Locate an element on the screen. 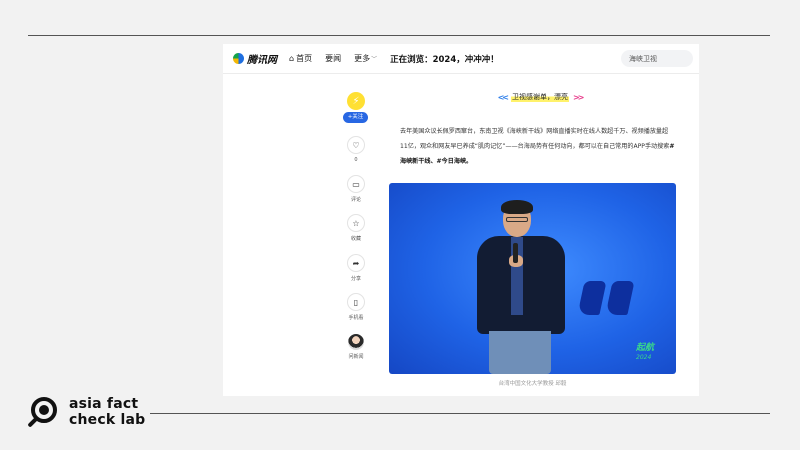 The width and height of the screenshot is (800, 450). mobile-view-button: ▯ 手机看 is located at coordinates (356, 307).